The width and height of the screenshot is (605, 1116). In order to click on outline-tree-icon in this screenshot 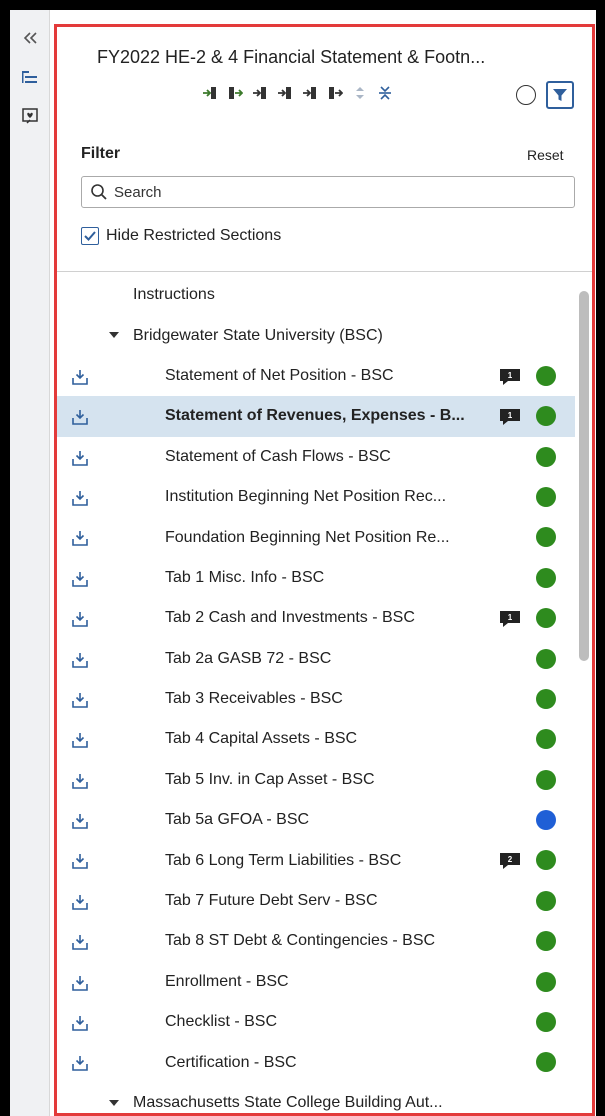, I will do `click(30, 78)`.